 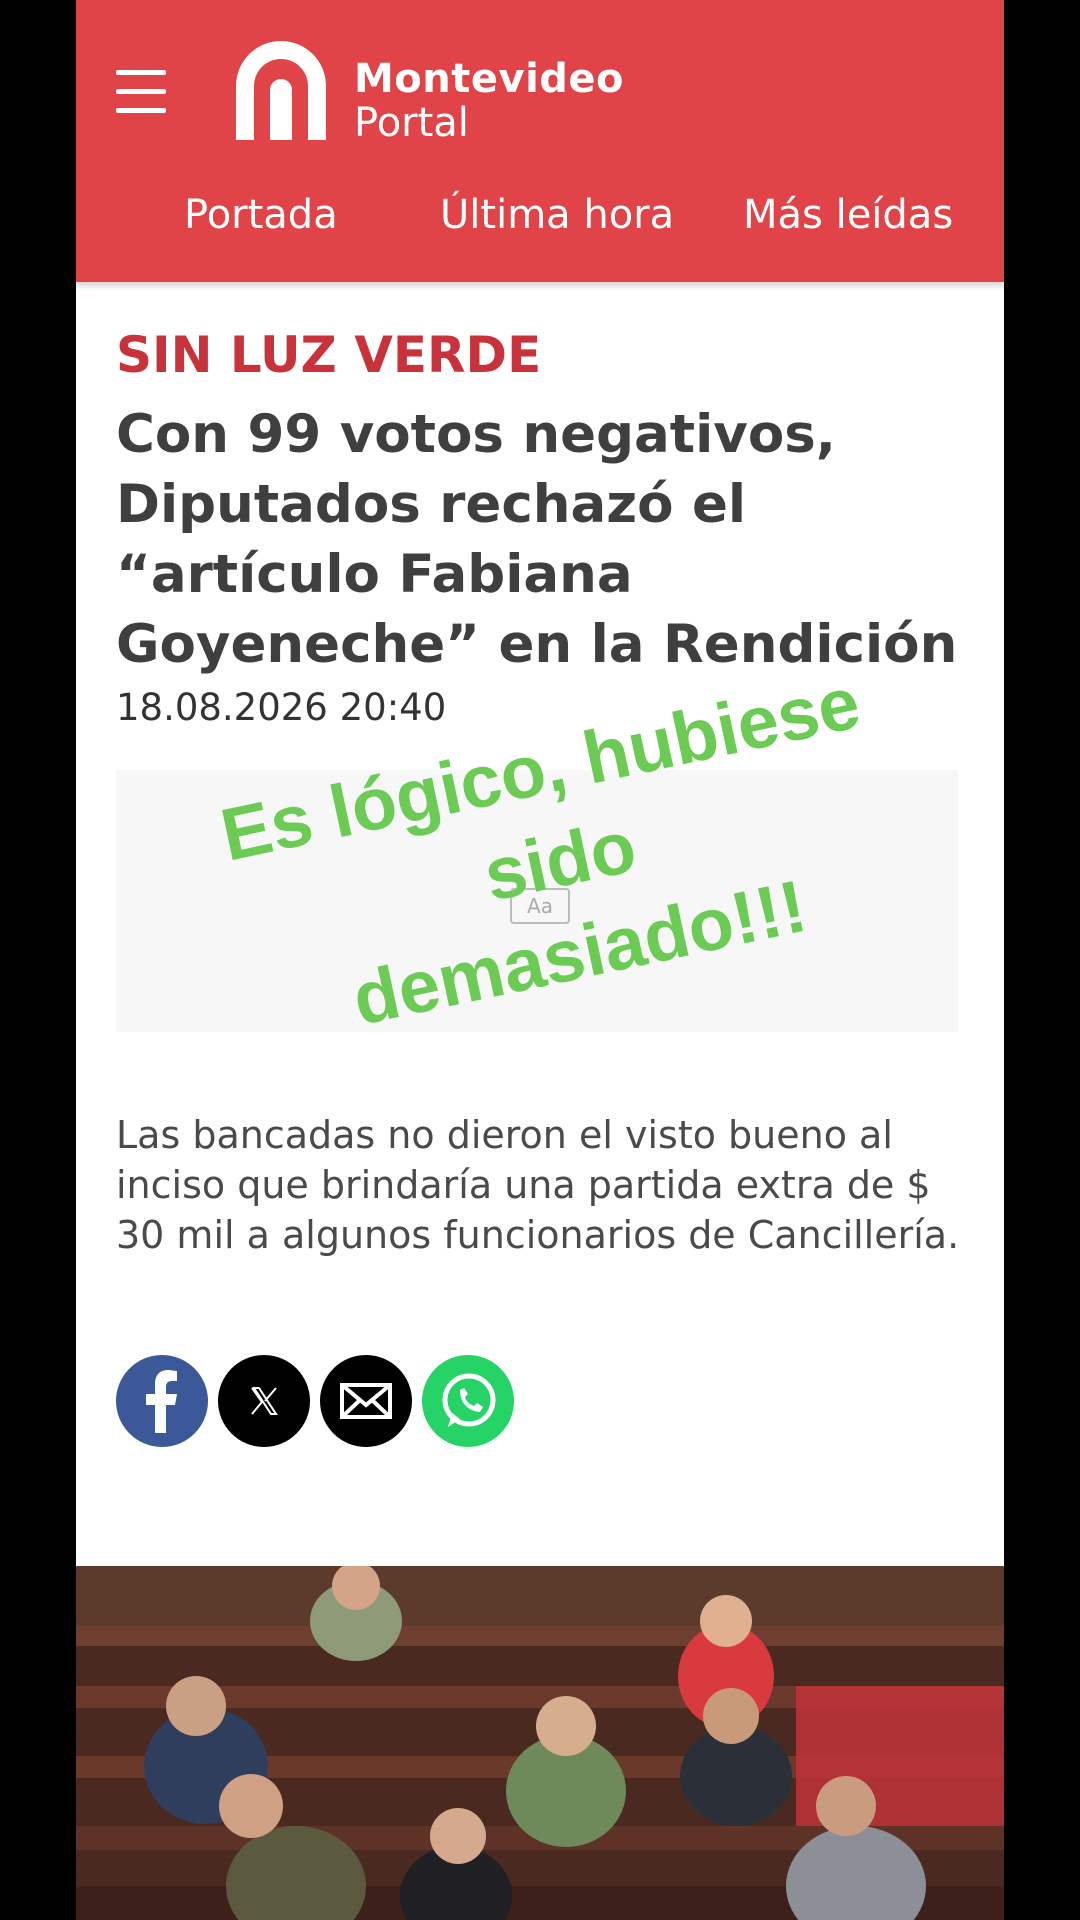 I want to click on x-icon, so click(x=264, y=1401).